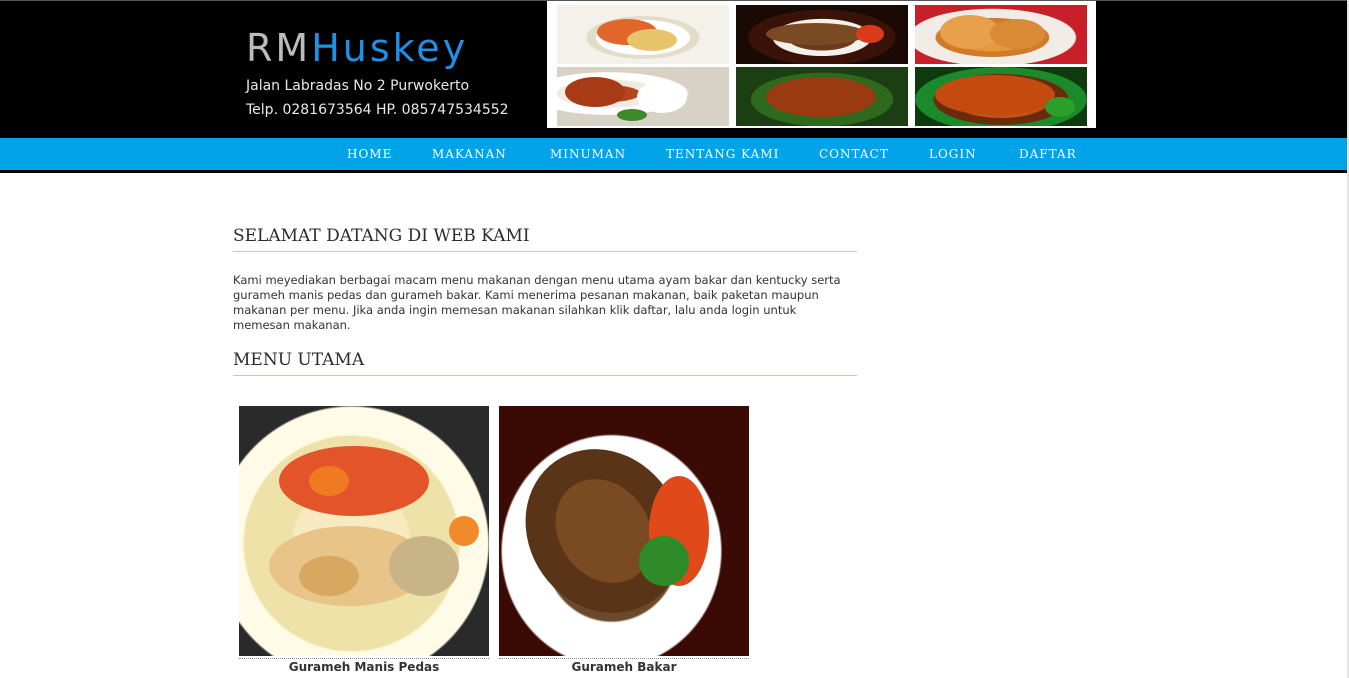  Describe the element at coordinates (299, 360) in the screenshot. I see `menu-heading: MENU UTAMA` at that location.